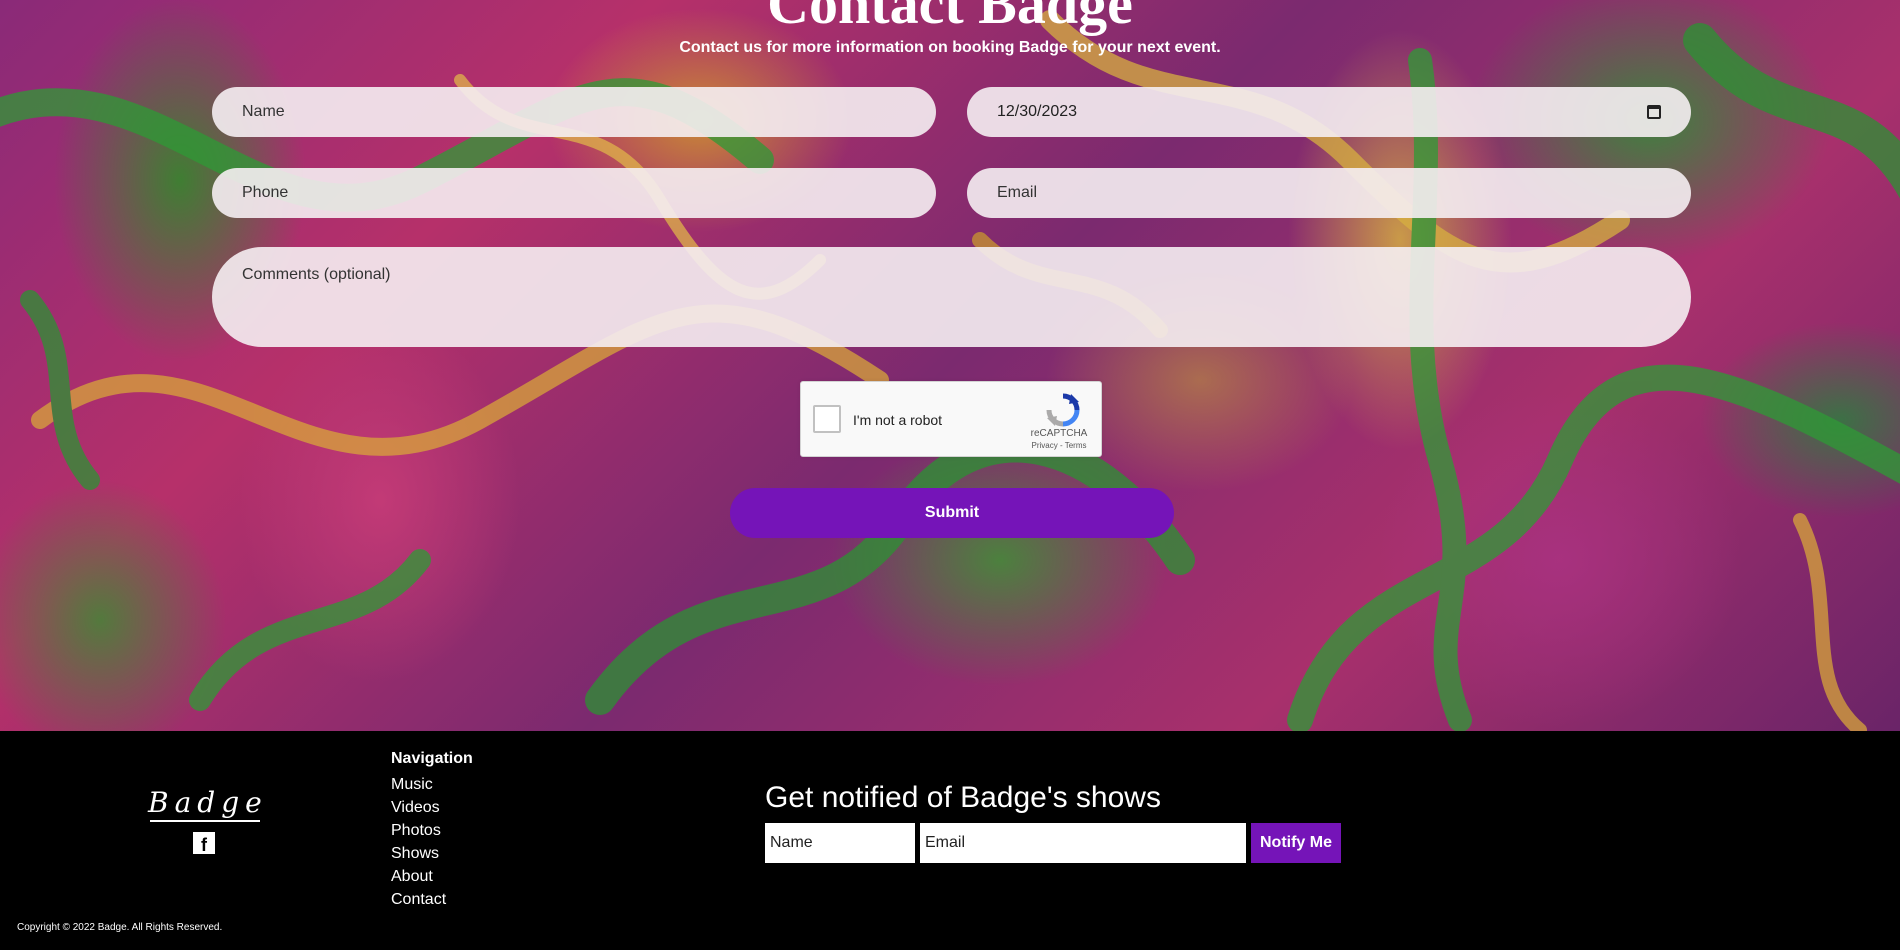  Describe the element at coordinates (418, 876) in the screenshot. I see `nav-item-about: About` at that location.